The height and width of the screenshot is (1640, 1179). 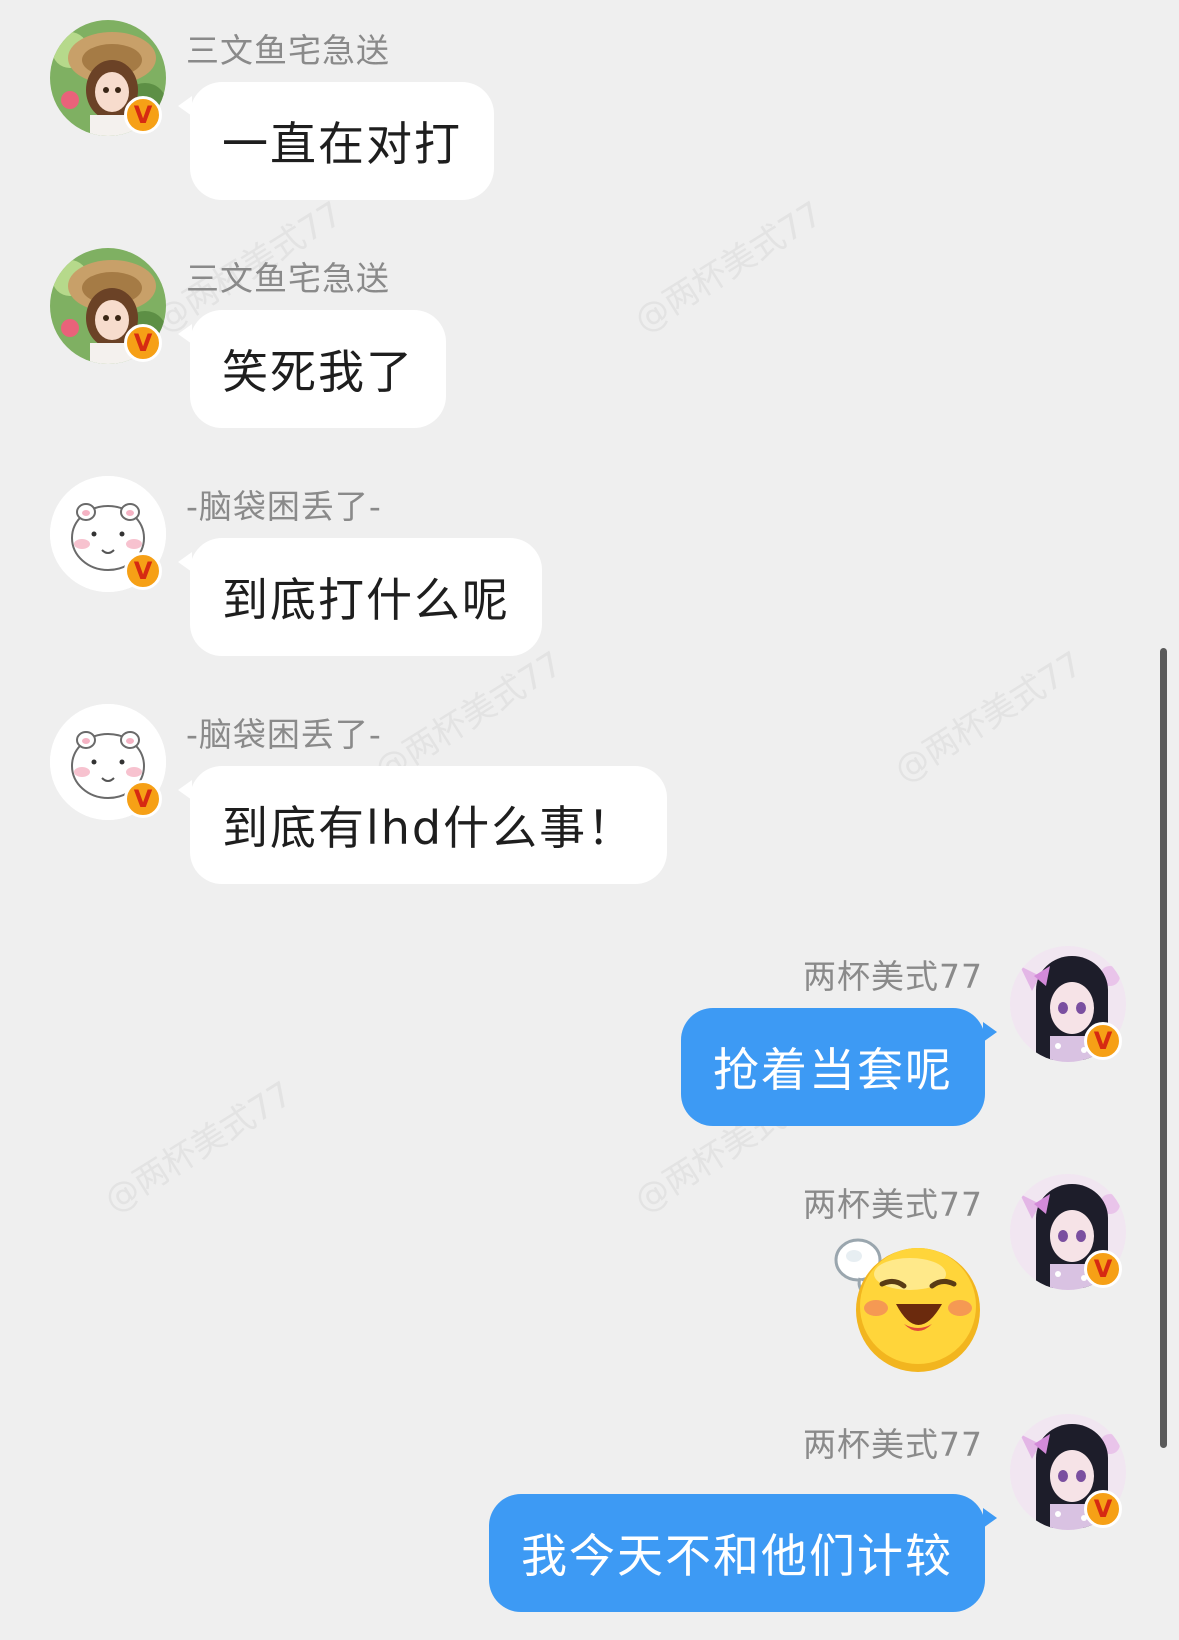 I want to click on message-bubble: 我今天不和他们计较, so click(x=743, y=1553).